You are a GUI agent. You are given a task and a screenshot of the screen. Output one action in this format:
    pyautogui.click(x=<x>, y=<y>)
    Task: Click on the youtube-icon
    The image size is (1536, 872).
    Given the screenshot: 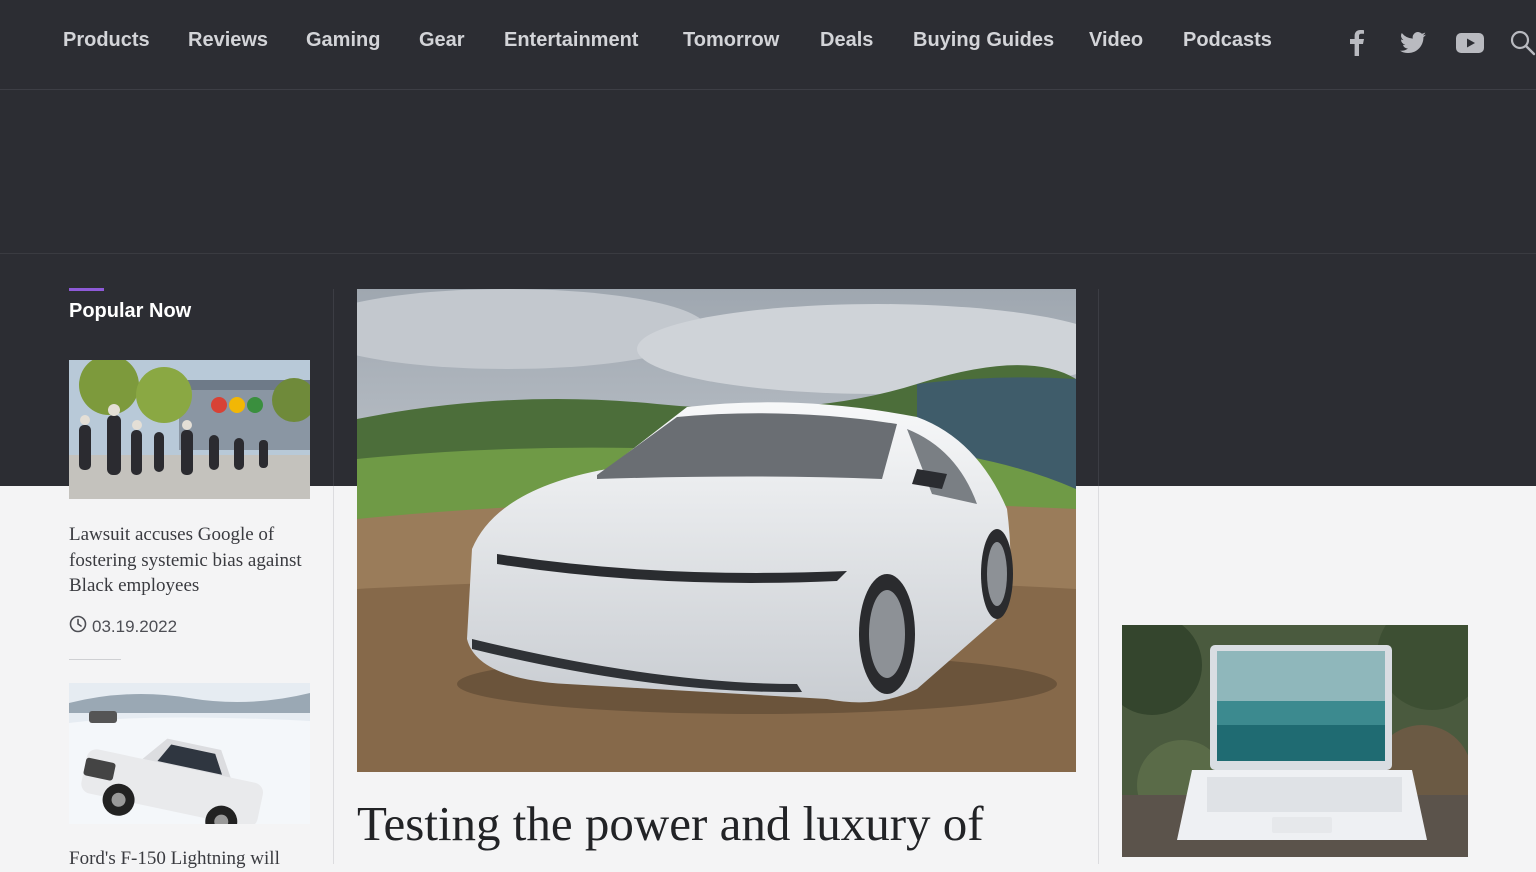 What is the action you would take?
    pyautogui.click(x=1470, y=43)
    